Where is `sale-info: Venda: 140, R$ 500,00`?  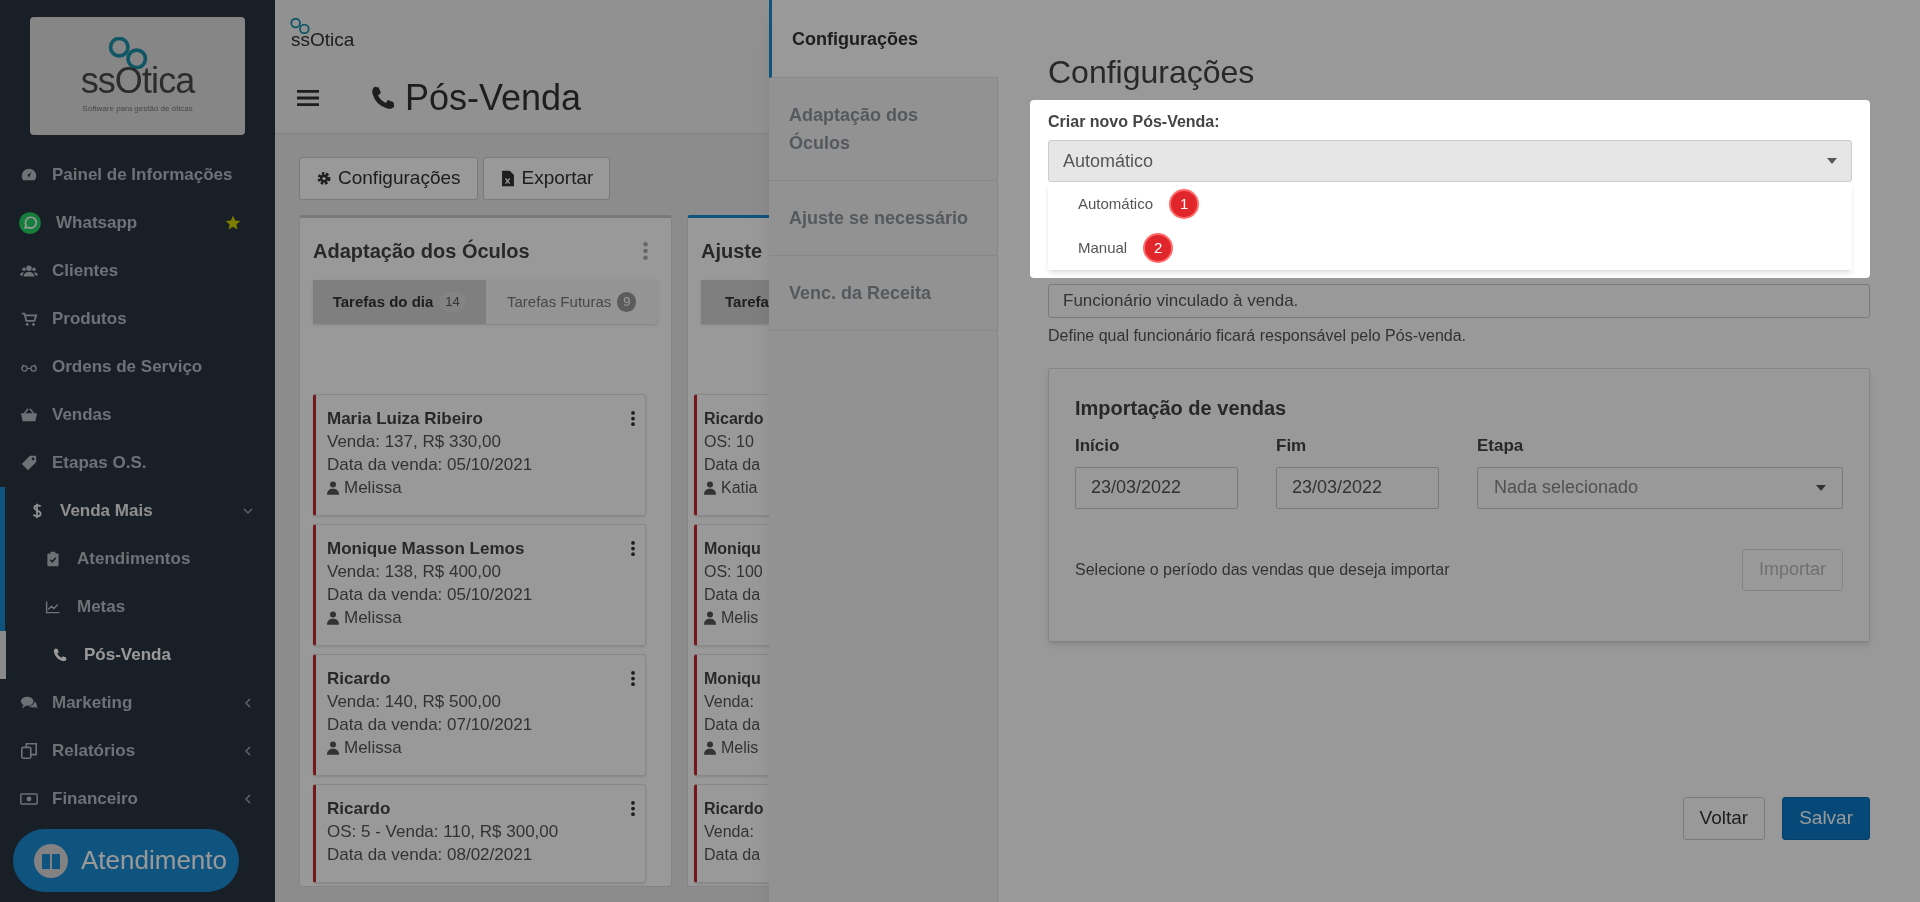 sale-info: Venda: 140, R$ 500,00 is located at coordinates (414, 702).